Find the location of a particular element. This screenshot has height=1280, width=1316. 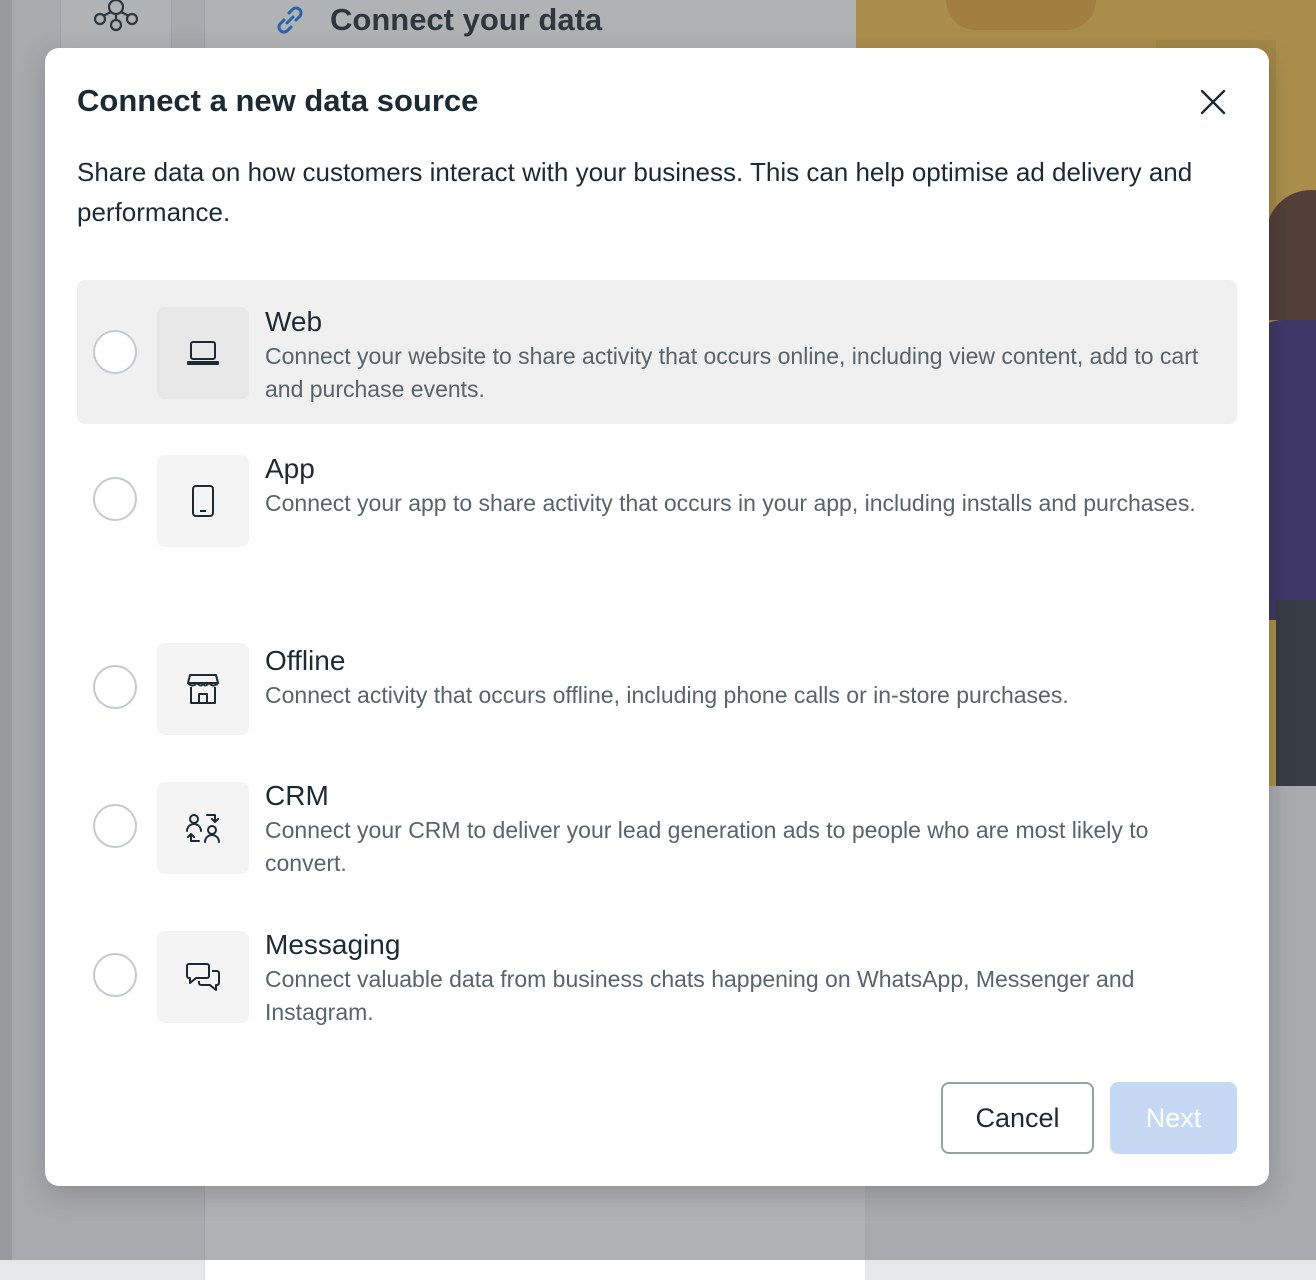

close-button is located at coordinates (1213, 102).